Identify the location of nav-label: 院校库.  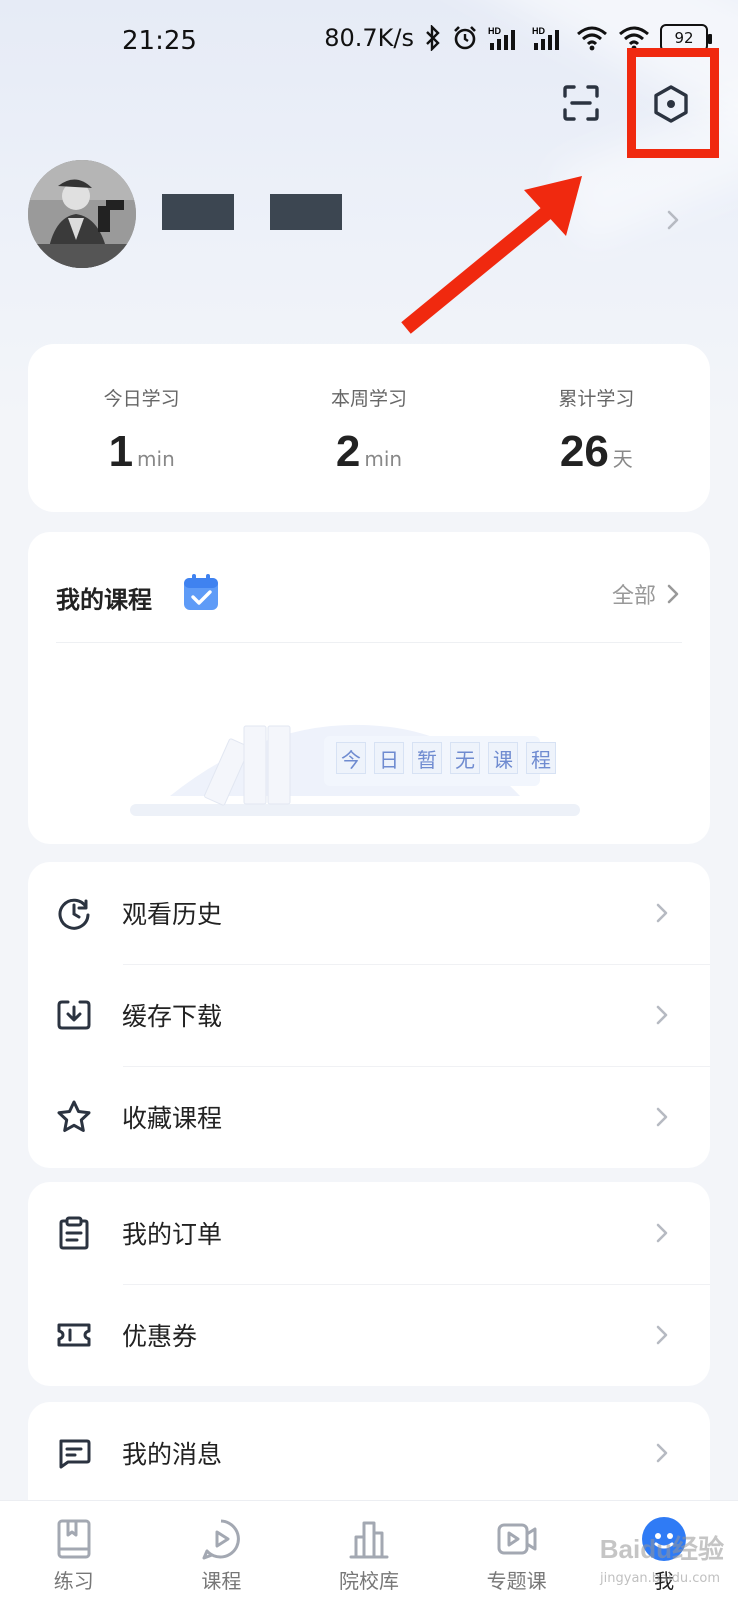
(368, 1581).